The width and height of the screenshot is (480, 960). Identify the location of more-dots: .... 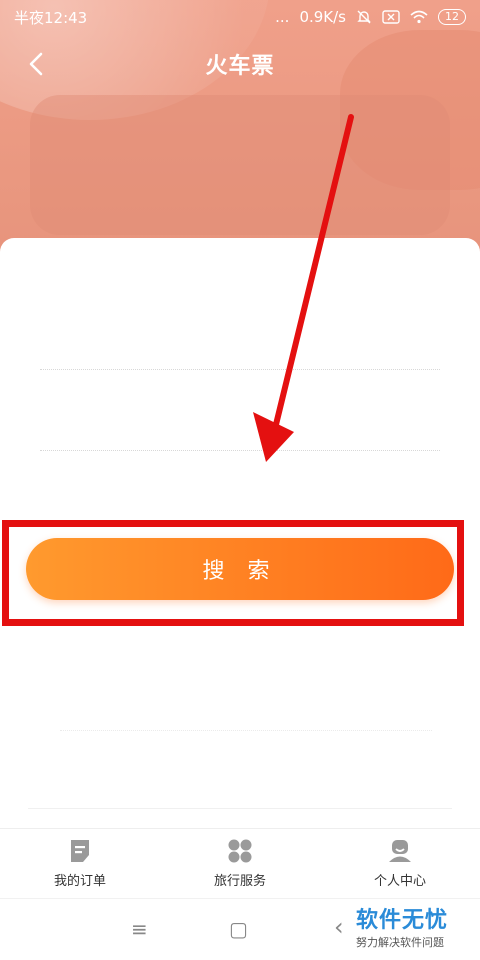
(282, 17).